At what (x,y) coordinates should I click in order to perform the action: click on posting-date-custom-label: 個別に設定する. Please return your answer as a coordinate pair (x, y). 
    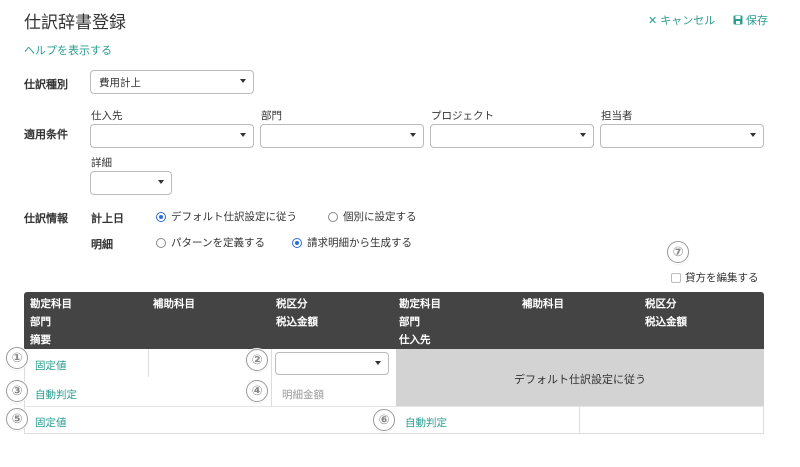
    Looking at the image, I should click on (380, 217).